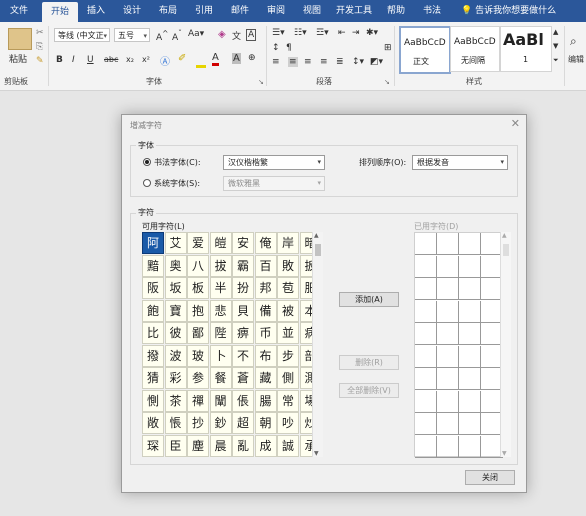 The width and height of the screenshot is (586, 516). Describe the element at coordinates (59, 60) in the screenshot. I see `bold-button: B` at that location.